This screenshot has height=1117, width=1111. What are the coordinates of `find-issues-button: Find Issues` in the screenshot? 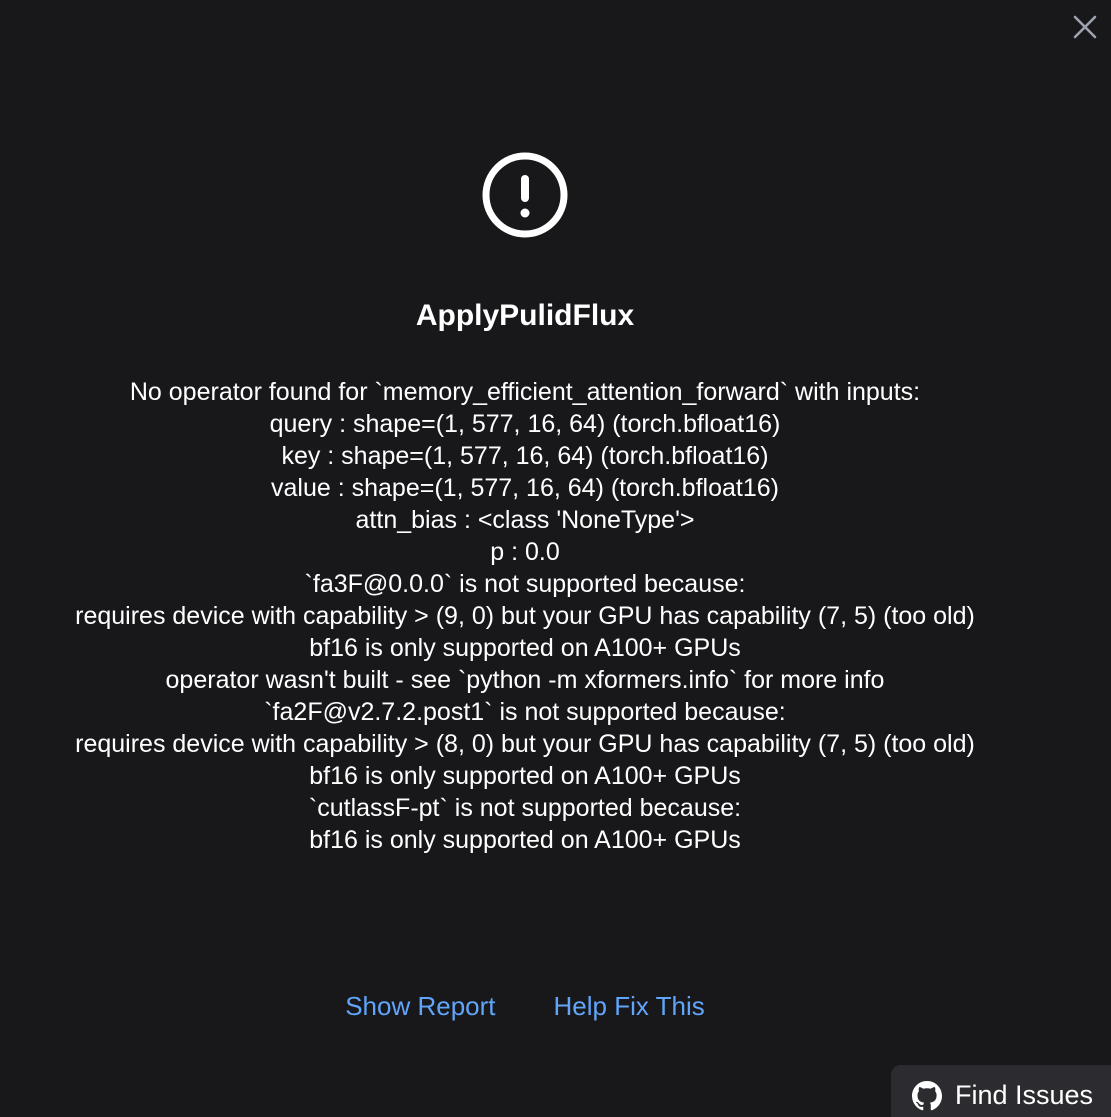 It's located at (1001, 1091).